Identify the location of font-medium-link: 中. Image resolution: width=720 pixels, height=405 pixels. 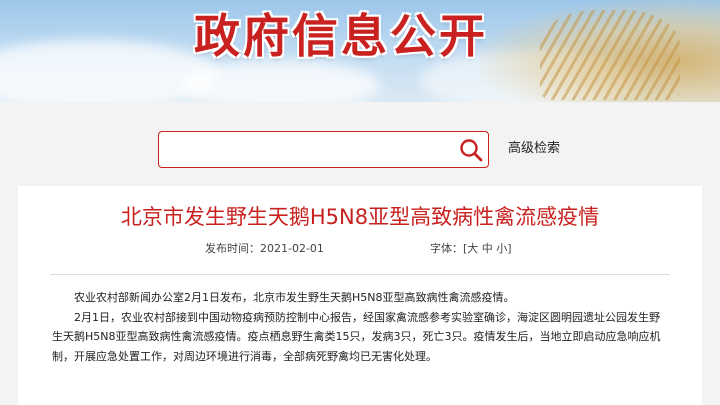
(487, 248).